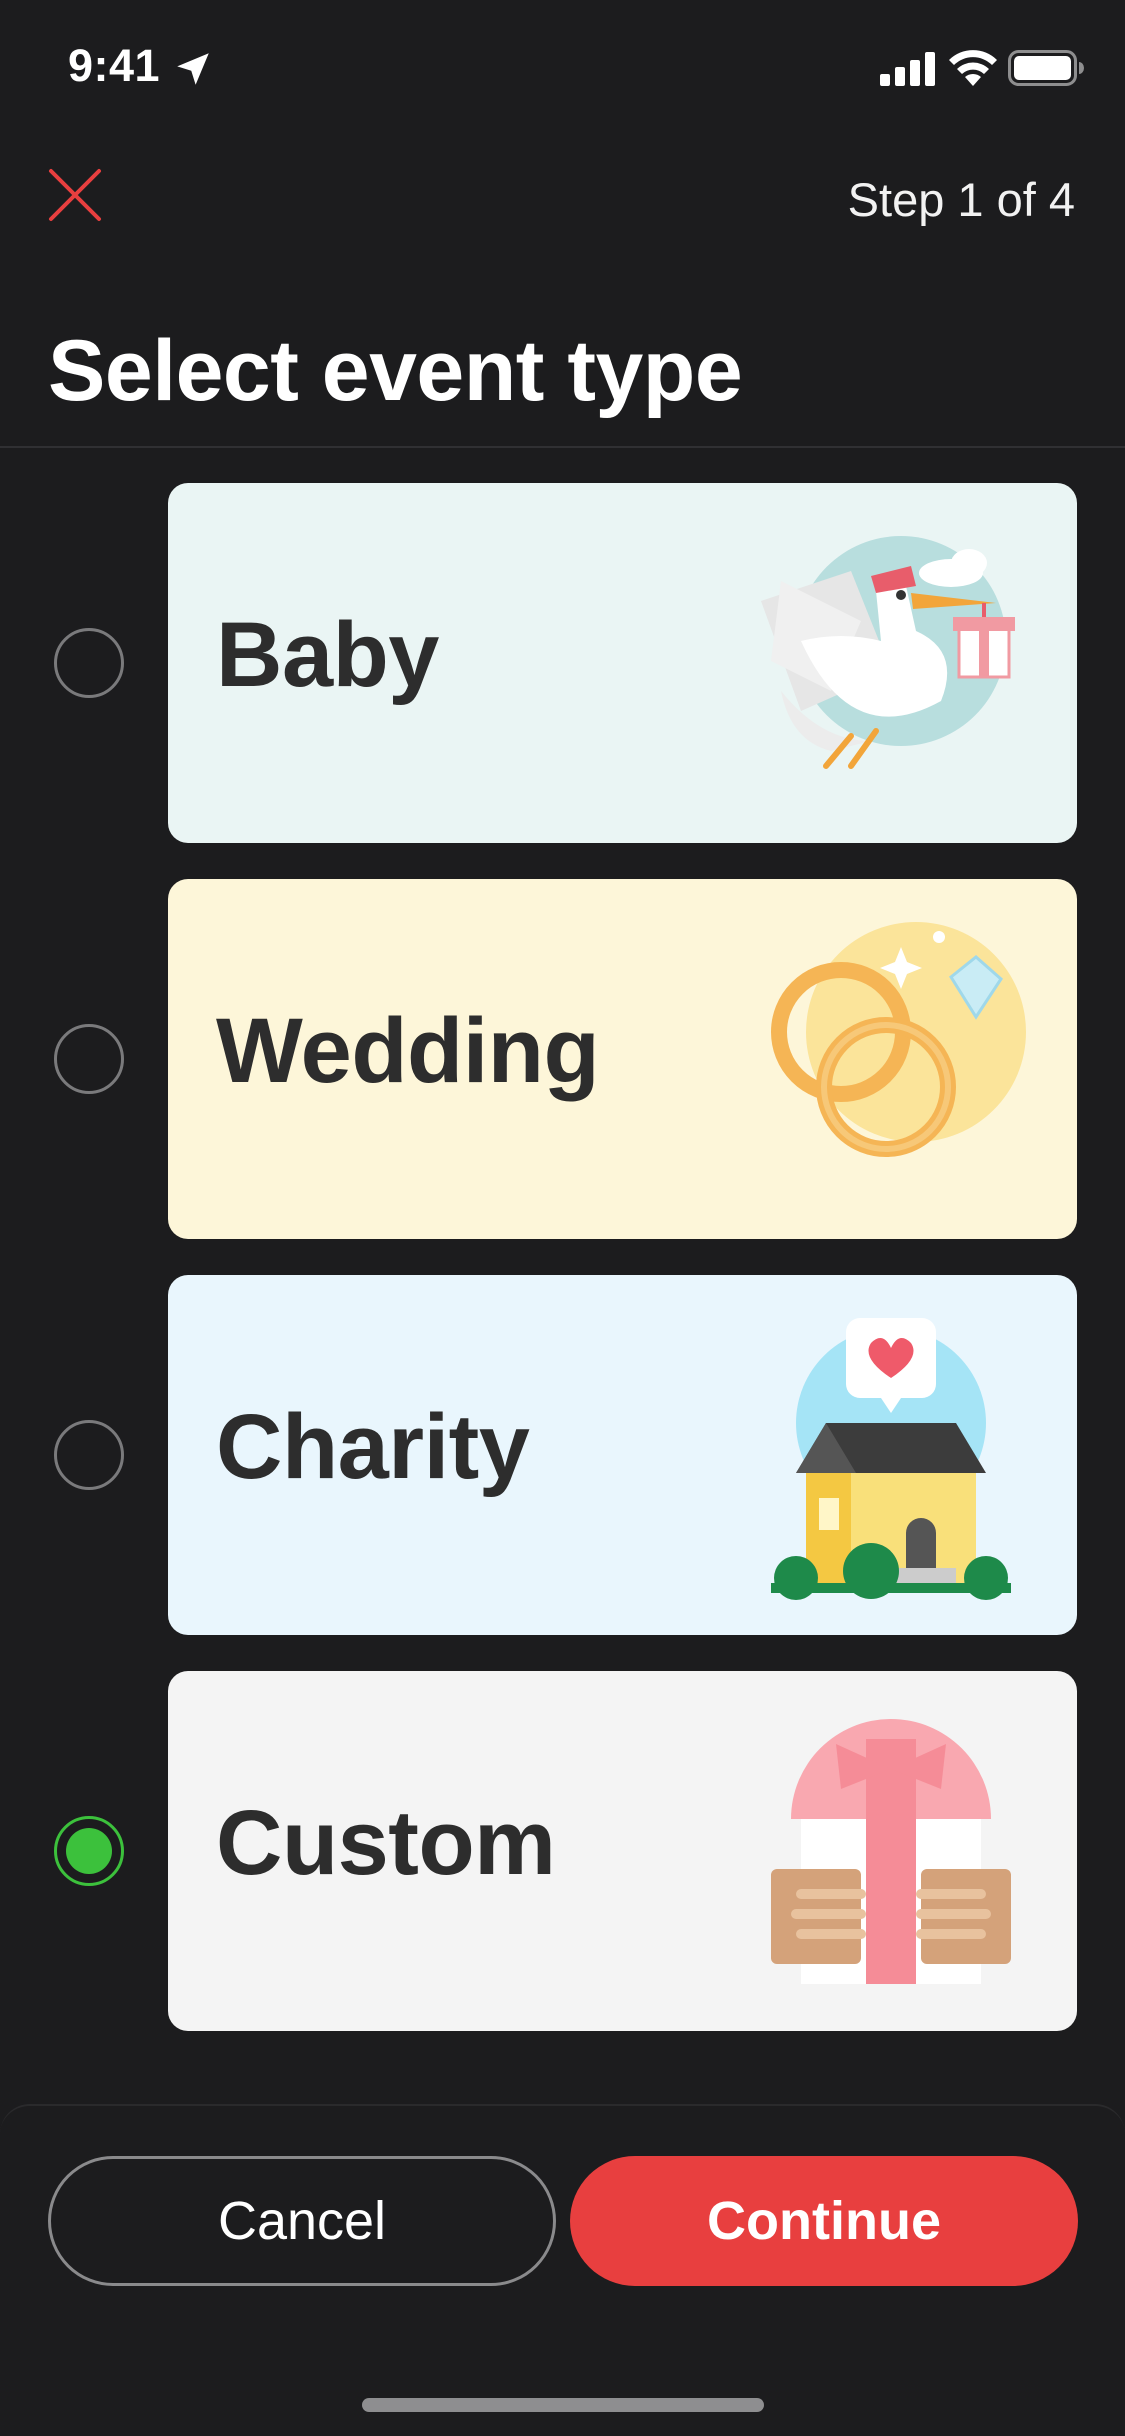 The image size is (1125, 2436). I want to click on radio-custom, so click(89, 1851).